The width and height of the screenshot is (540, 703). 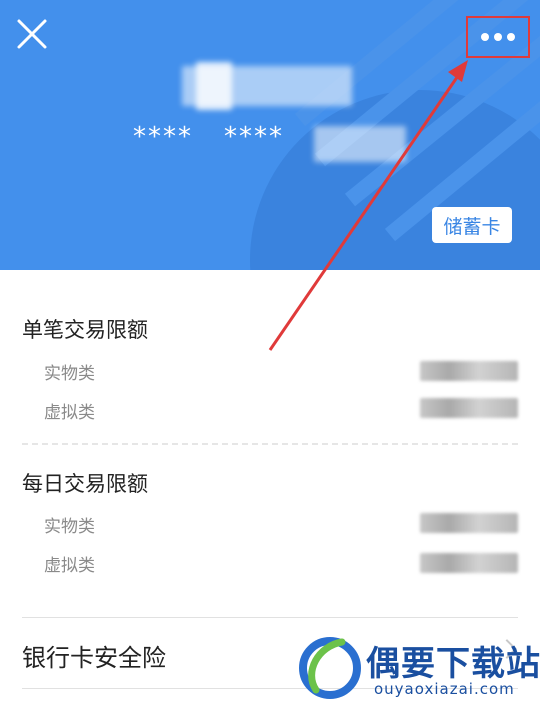 I want to click on insurance-label: 银行卡安全险, so click(x=94, y=658).